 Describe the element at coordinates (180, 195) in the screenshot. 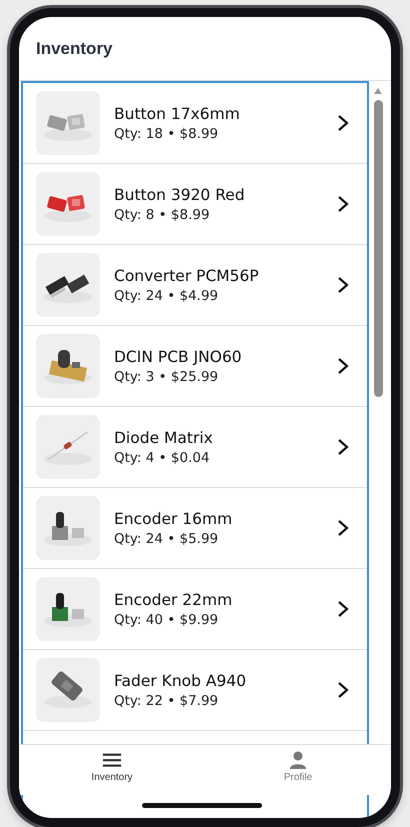

I see `item-name: Button 3920 Red` at that location.